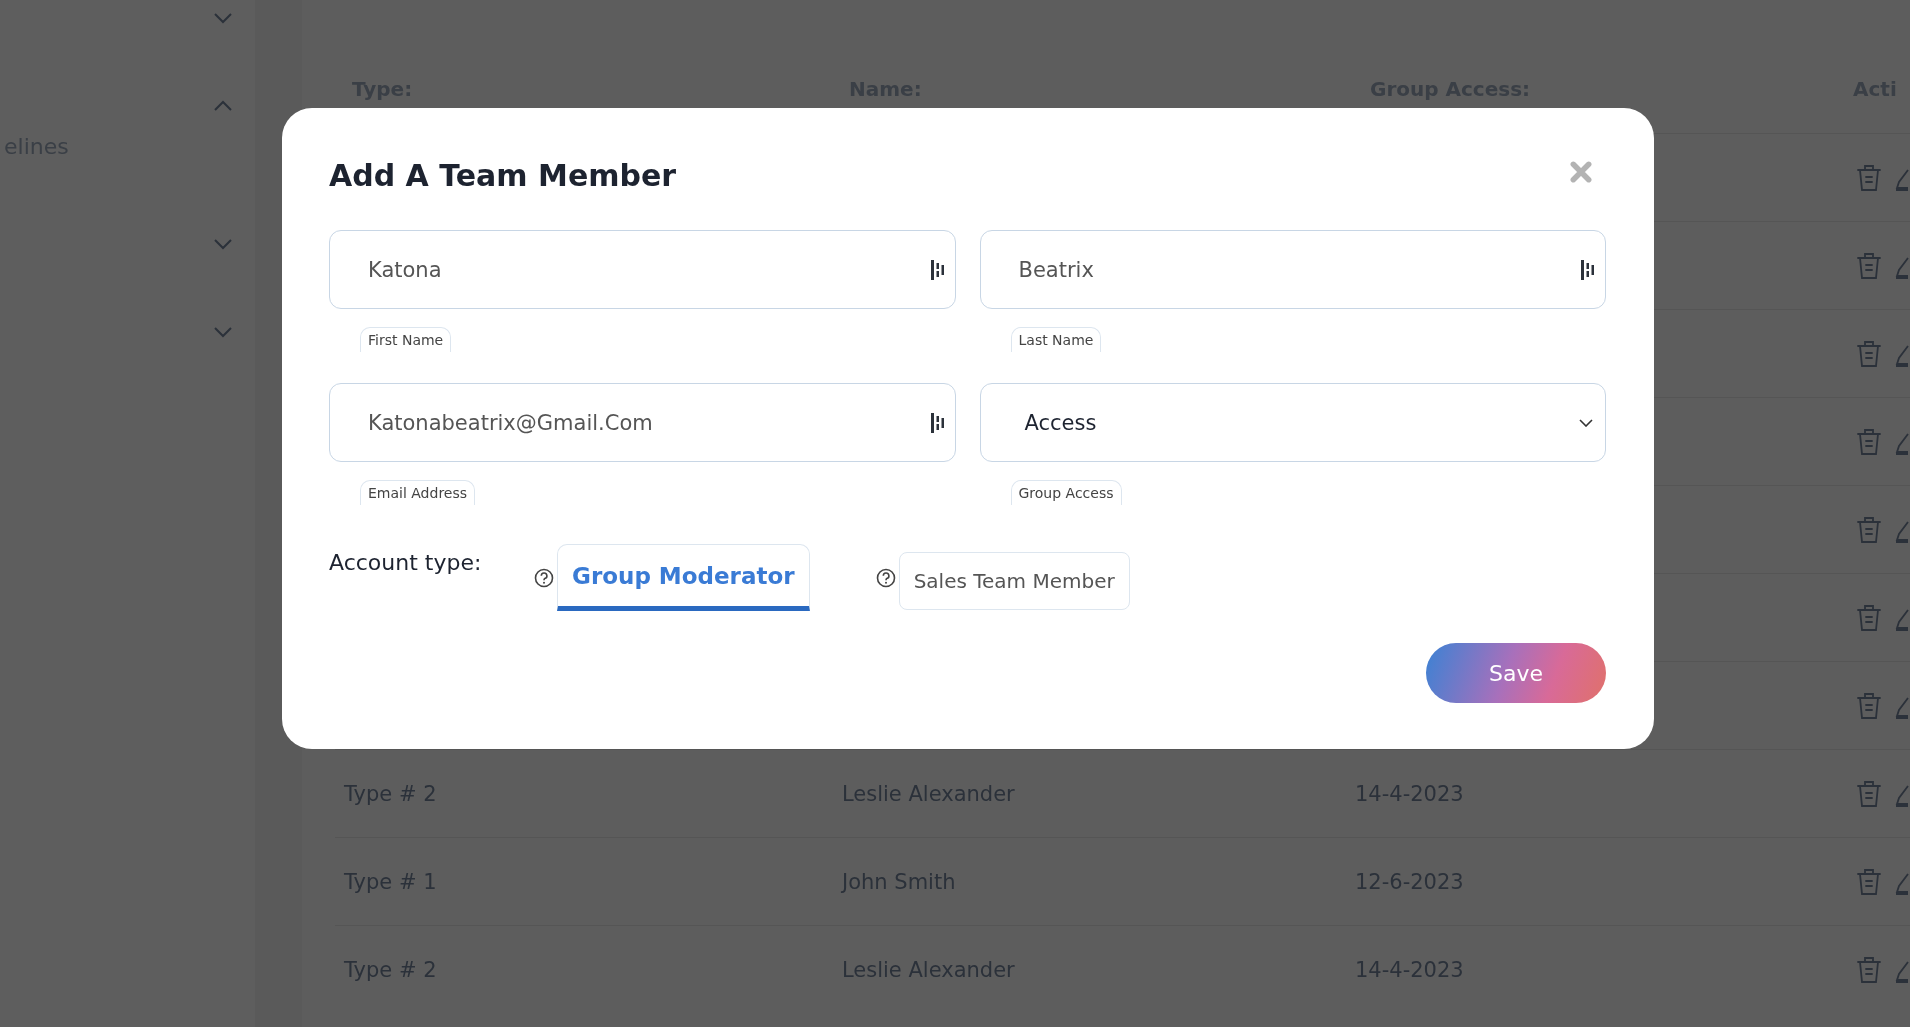 This screenshot has width=1910, height=1027. I want to click on input-field: Beatrix, so click(1292, 269).